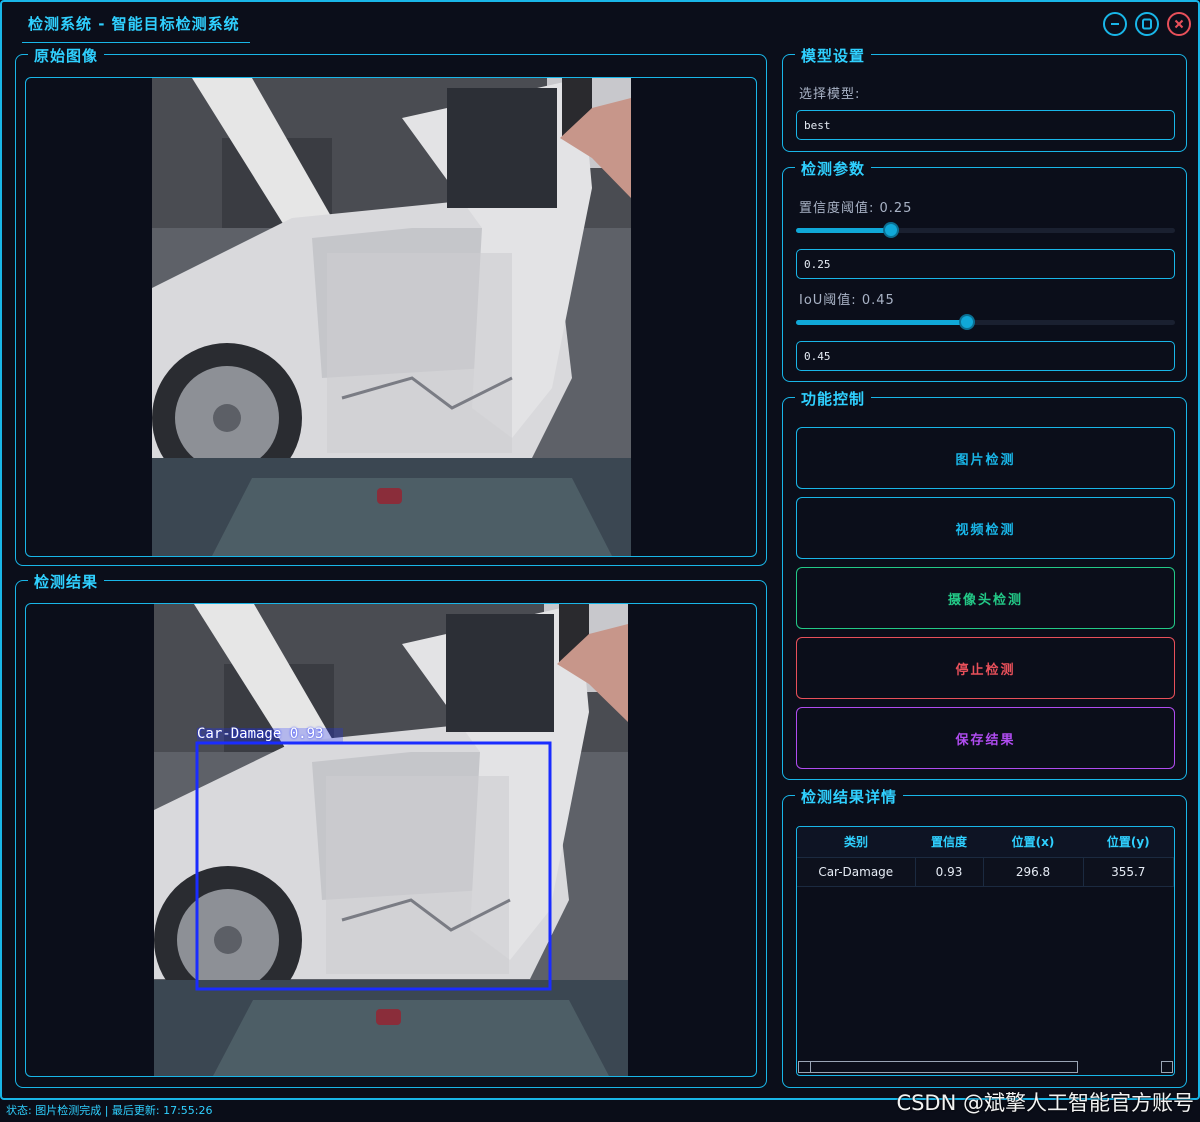 This screenshot has height=1122, width=1200. What do you see at coordinates (856, 872) in the screenshot?
I see `table-cell: Car-Damage` at bounding box center [856, 872].